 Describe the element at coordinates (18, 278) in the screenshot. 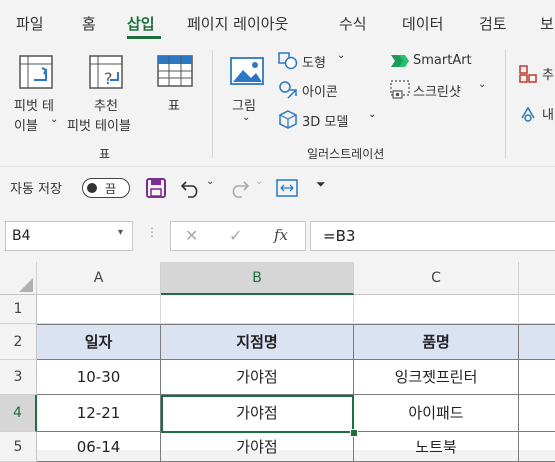

I see `select-all-corner` at that location.